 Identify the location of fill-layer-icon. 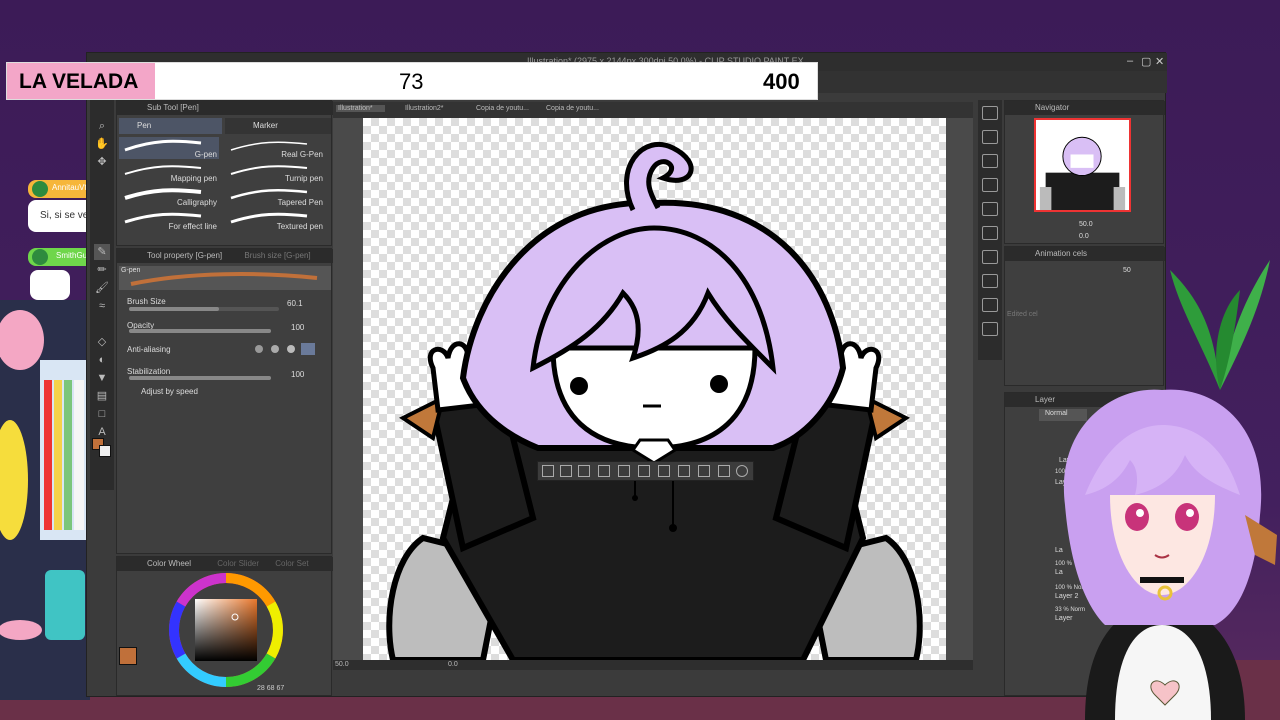
(990, 233).